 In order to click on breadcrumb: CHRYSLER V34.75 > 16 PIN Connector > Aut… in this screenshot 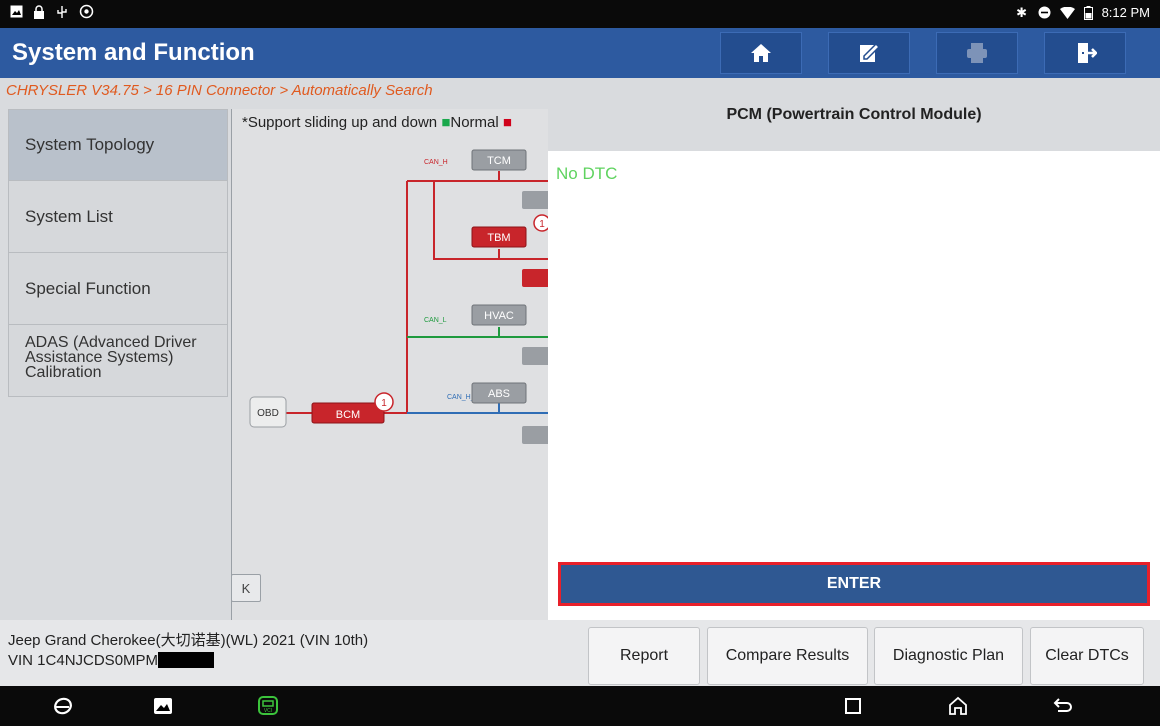, I will do `click(219, 90)`.